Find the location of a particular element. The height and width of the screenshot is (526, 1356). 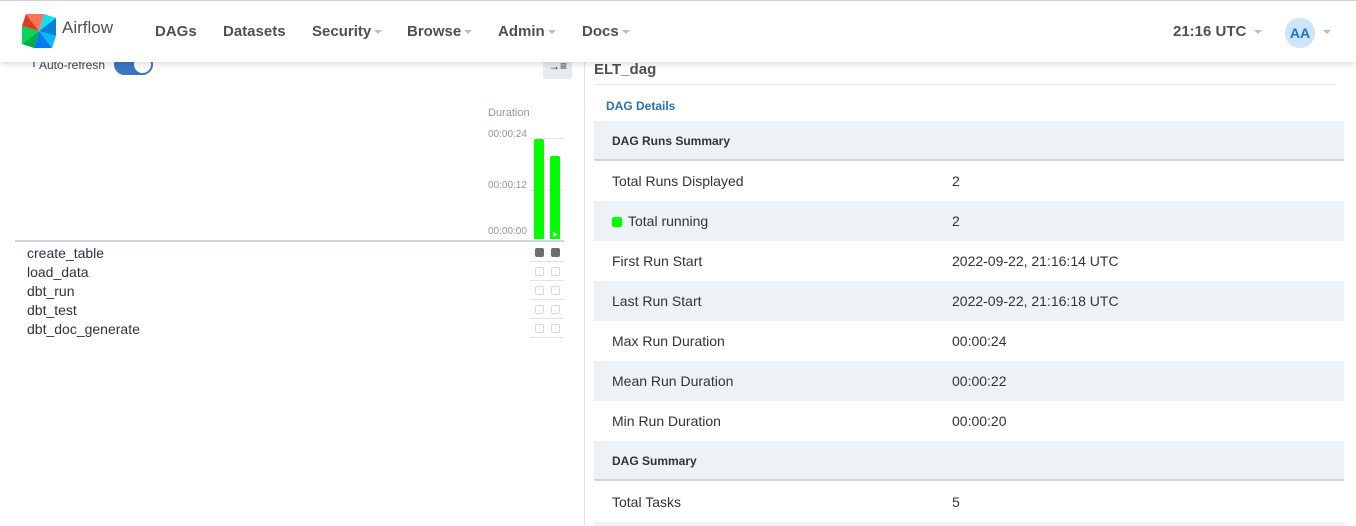

brand-name: Airflow is located at coordinates (88, 27).